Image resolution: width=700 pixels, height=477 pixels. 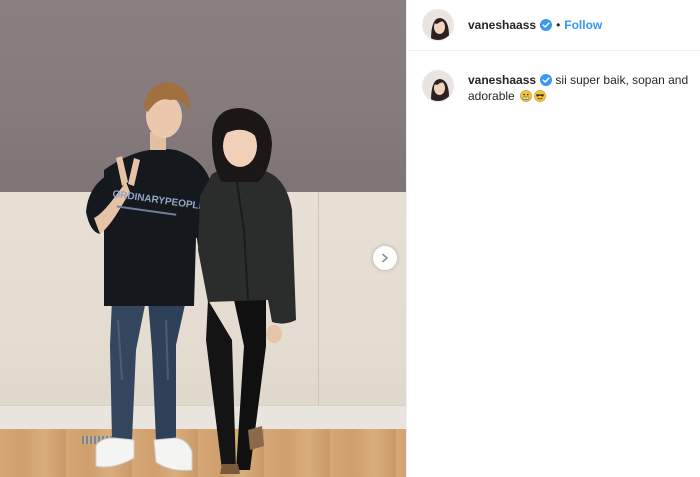 What do you see at coordinates (583, 25) in the screenshot?
I see `follow-button: Follow` at bounding box center [583, 25].